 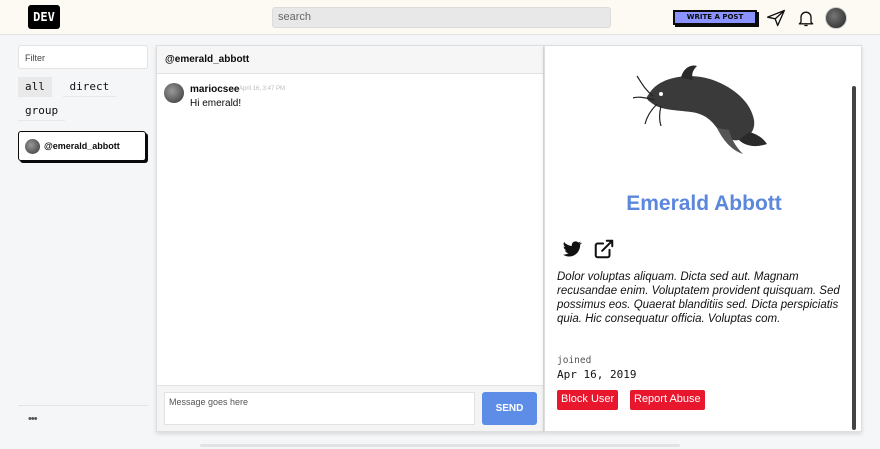 What do you see at coordinates (588, 249) in the screenshot?
I see `social-links` at bounding box center [588, 249].